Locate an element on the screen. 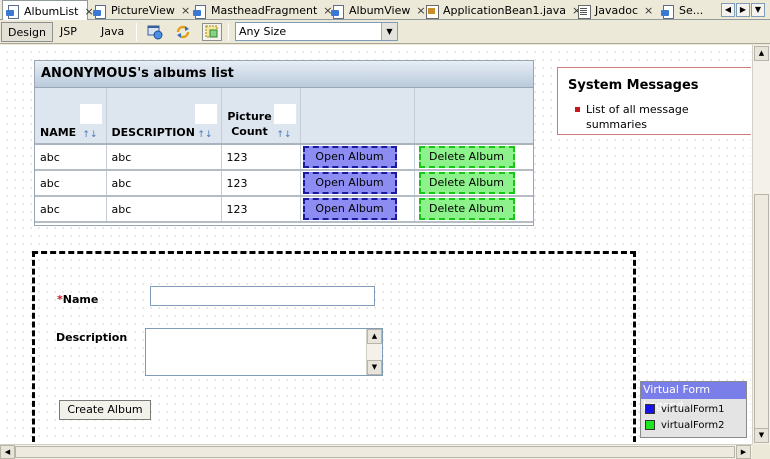 The height and width of the screenshot is (459, 770). designer-toolbar: Design JSP Java Any Size ▼ is located at coordinates (385, 32).